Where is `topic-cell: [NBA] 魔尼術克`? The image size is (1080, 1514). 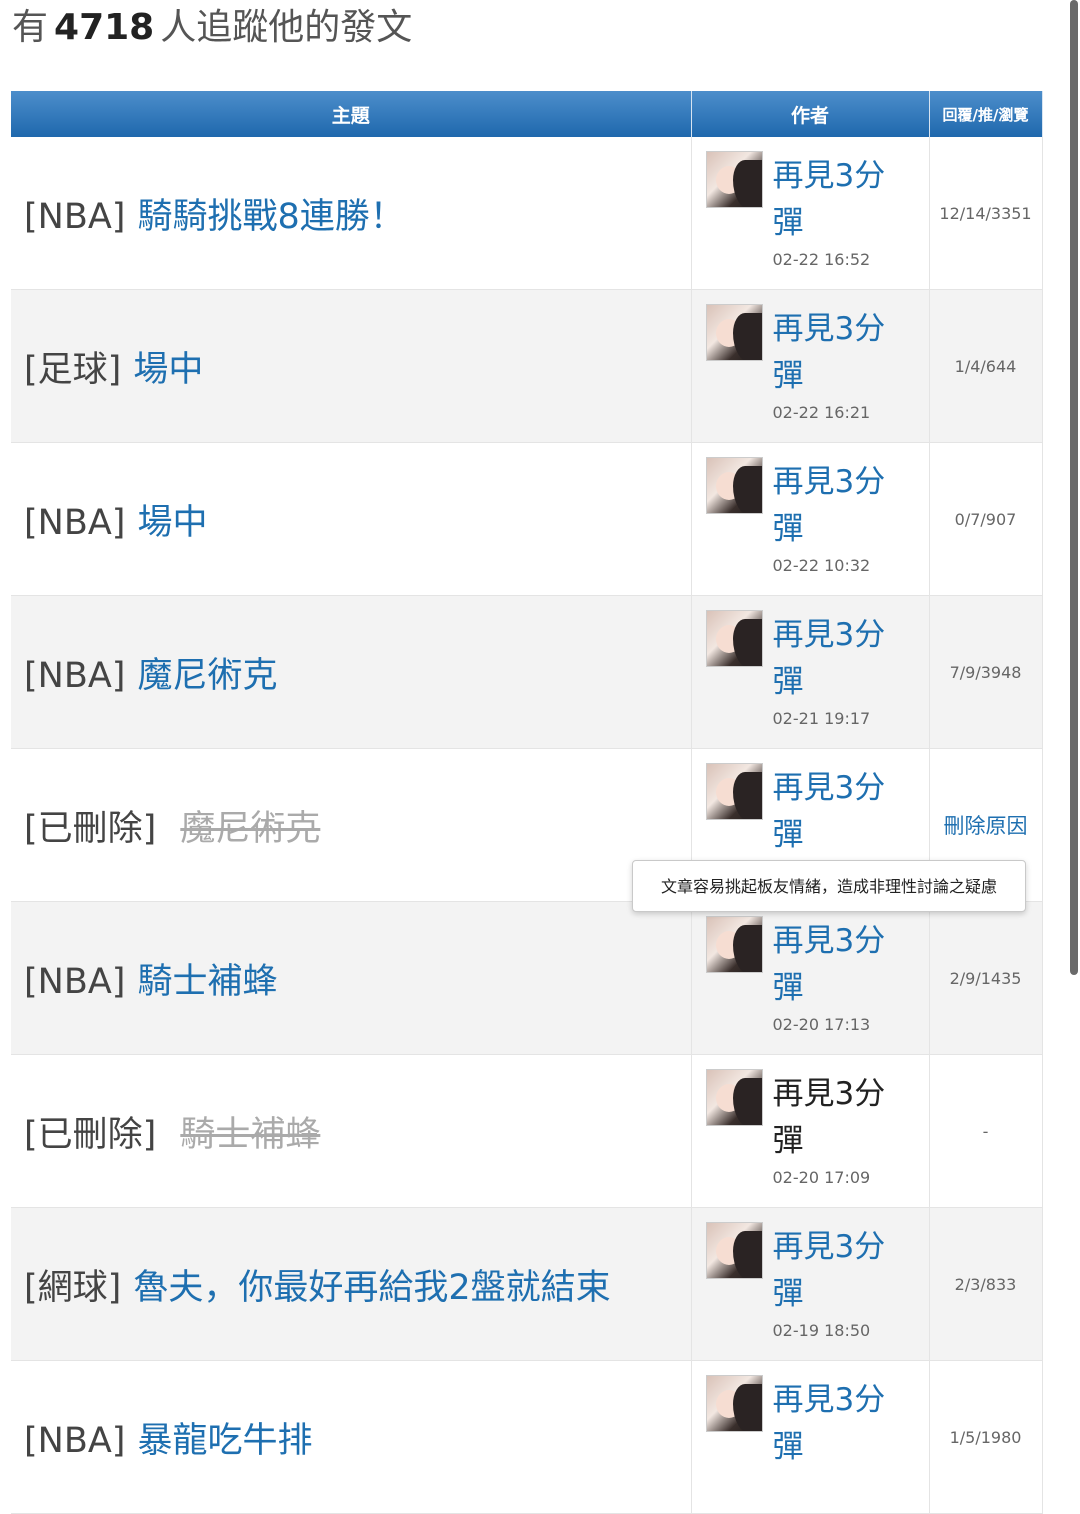
topic-cell: [NBA] 魔尼術克 is located at coordinates (351, 672).